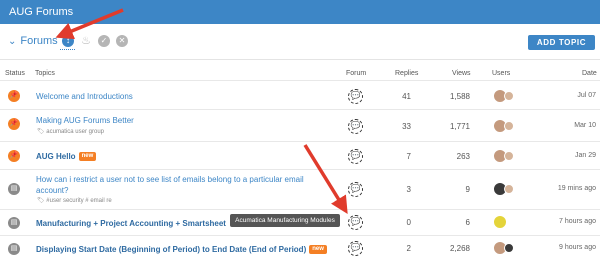 This screenshot has width=600, height=263. I want to click on topic-title-link: Welcome and Introductions, so click(84, 96).